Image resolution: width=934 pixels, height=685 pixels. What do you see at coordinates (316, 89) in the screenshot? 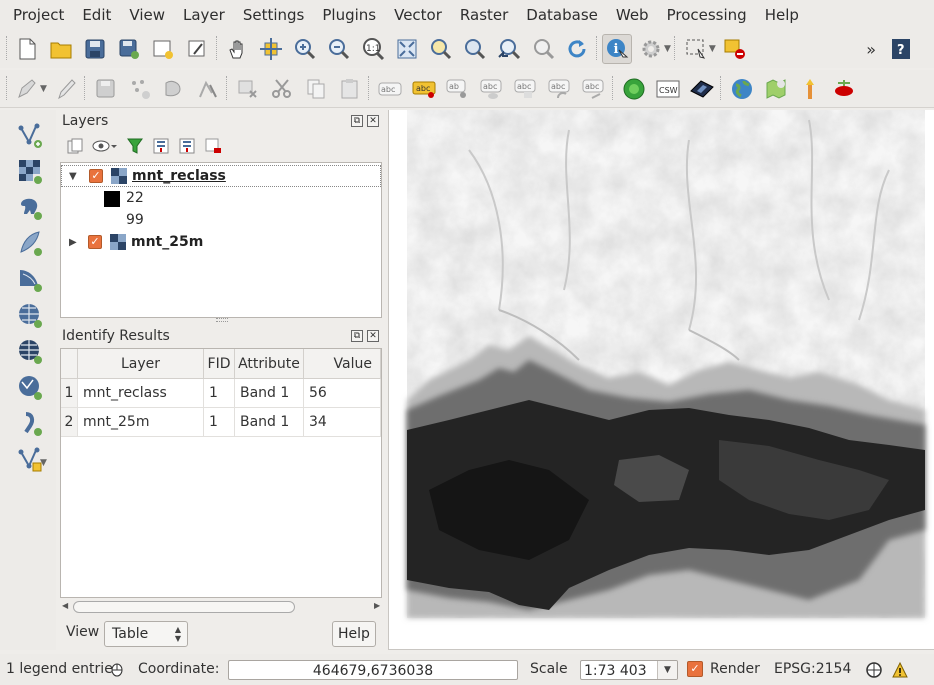
I see `copy-features-button` at bounding box center [316, 89].